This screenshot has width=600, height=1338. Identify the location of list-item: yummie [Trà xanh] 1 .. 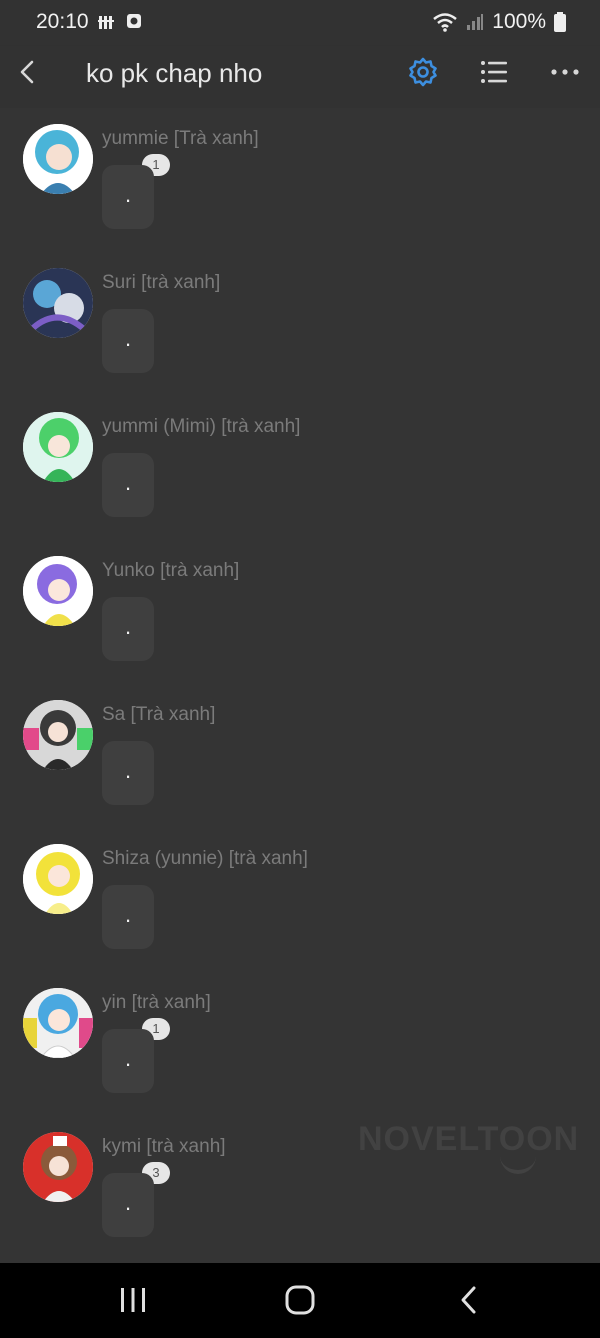
(300, 173).